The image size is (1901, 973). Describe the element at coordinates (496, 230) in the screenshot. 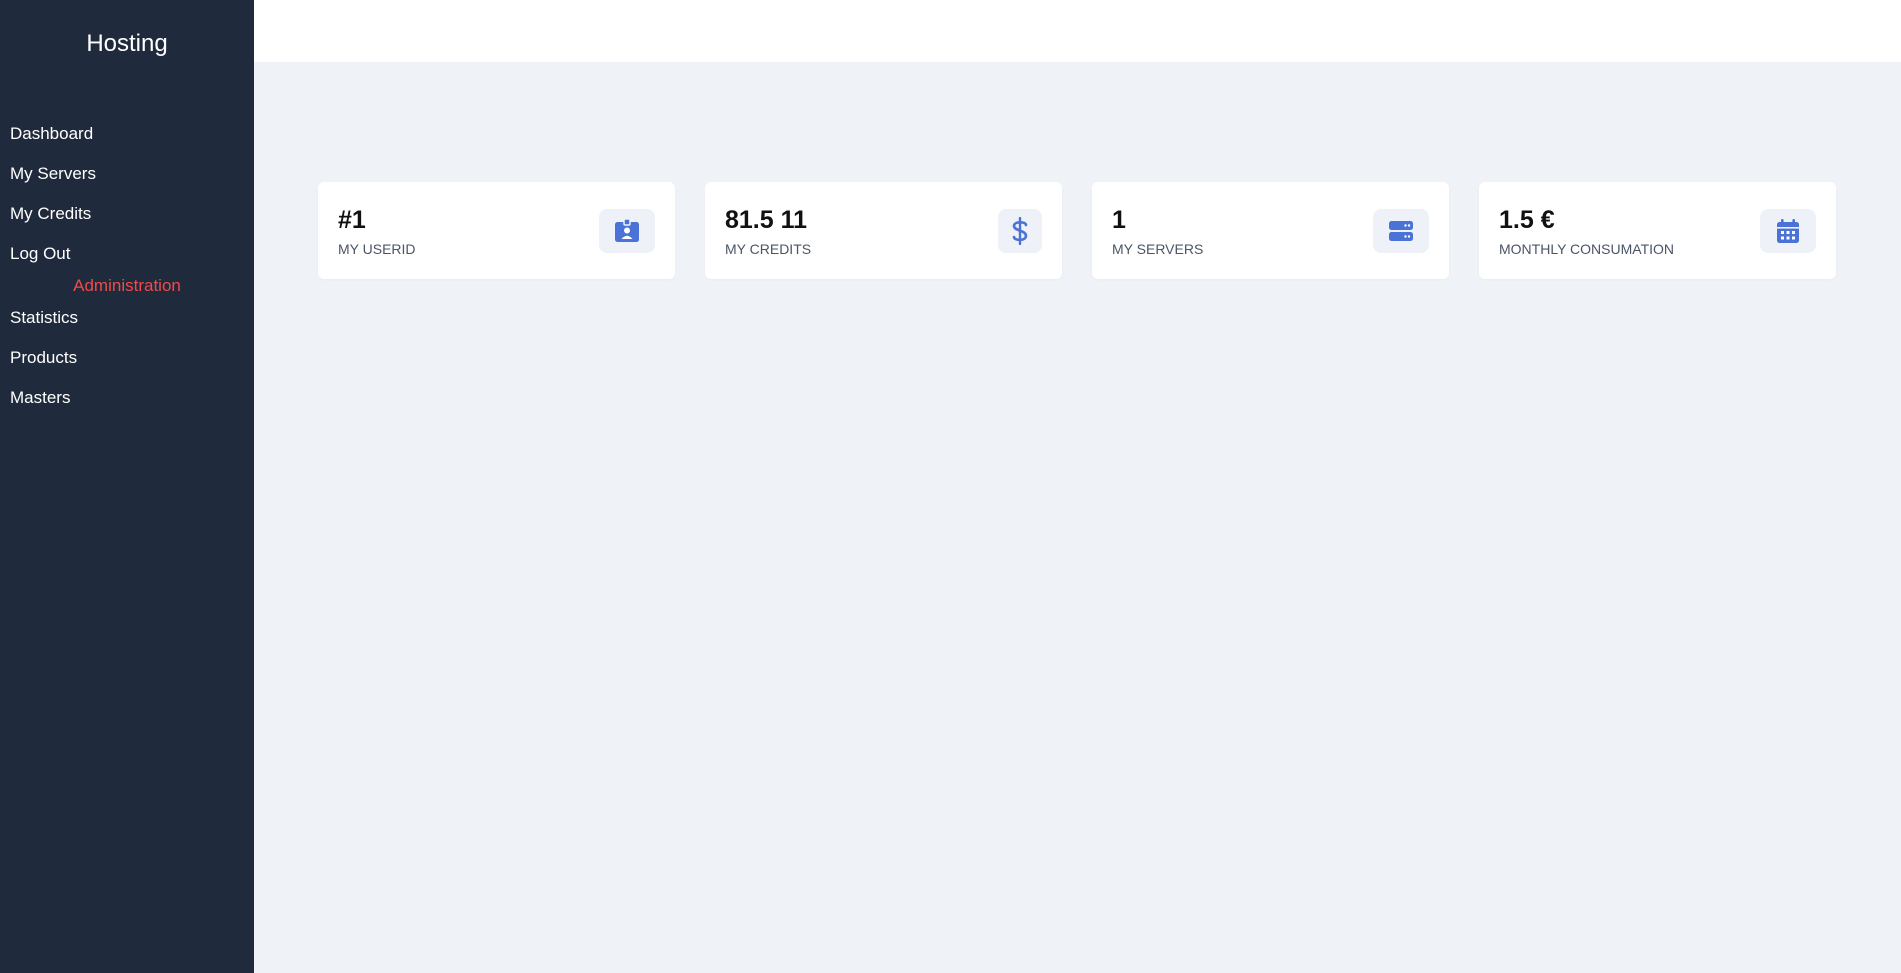

I see `stat-card-userid: #1 MY USERID` at that location.